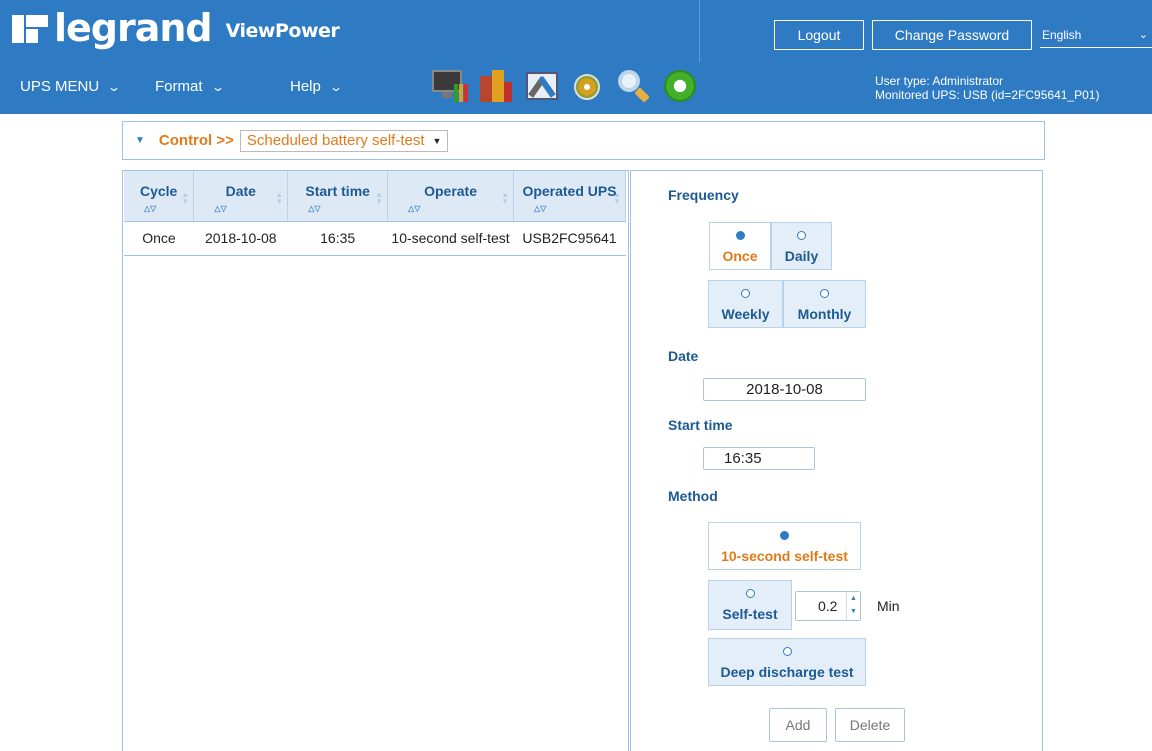 The image size is (1152, 751). Describe the element at coordinates (282, 31) in the screenshot. I see `app-title: ViewPower` at that location.